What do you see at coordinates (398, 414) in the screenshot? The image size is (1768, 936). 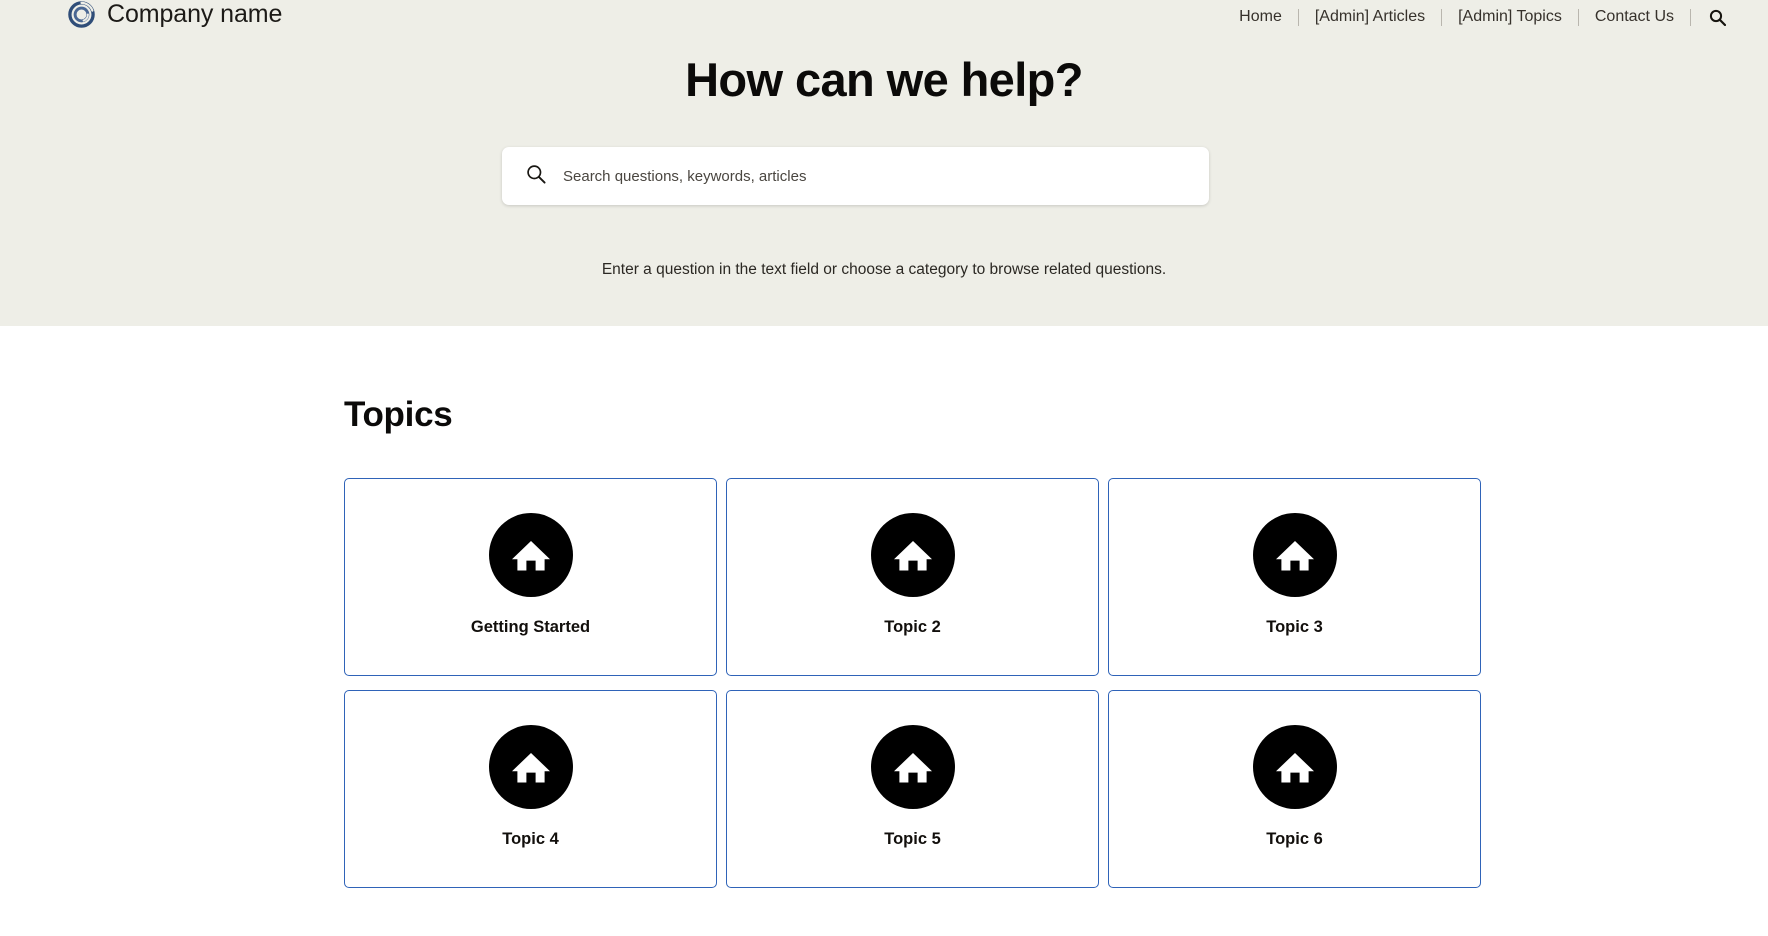 I see `topics-heading: Topics` at bounding box center [398, 414].